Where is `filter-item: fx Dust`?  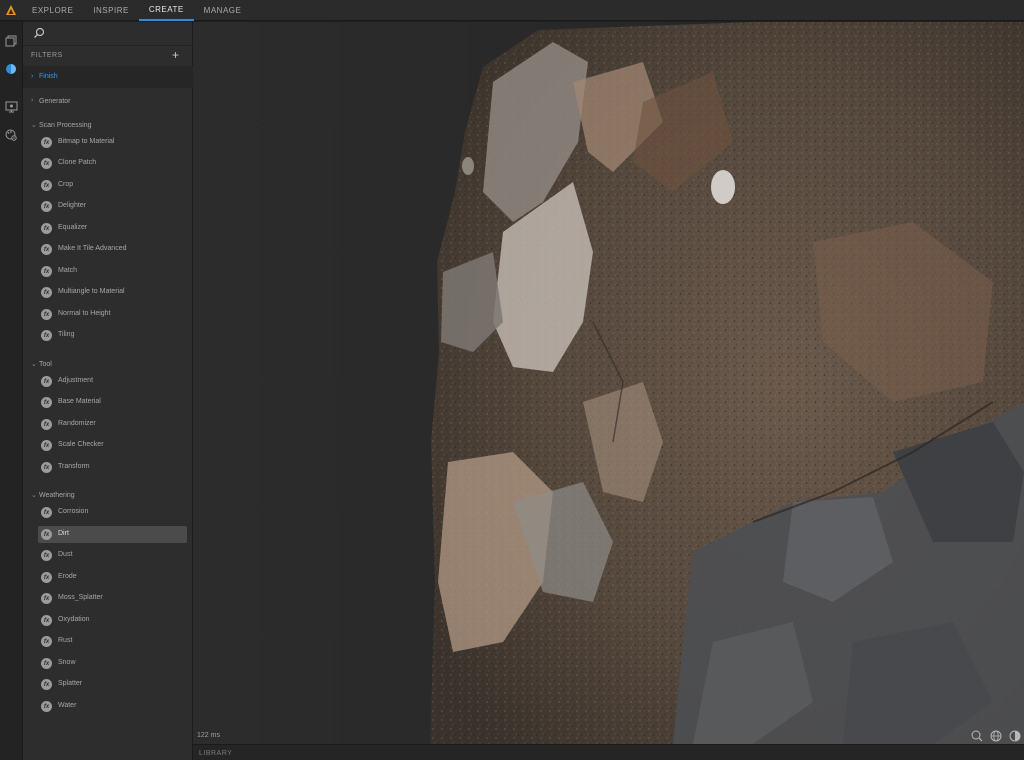
filter-item: fx Dust is located at coordinates (112, 555).